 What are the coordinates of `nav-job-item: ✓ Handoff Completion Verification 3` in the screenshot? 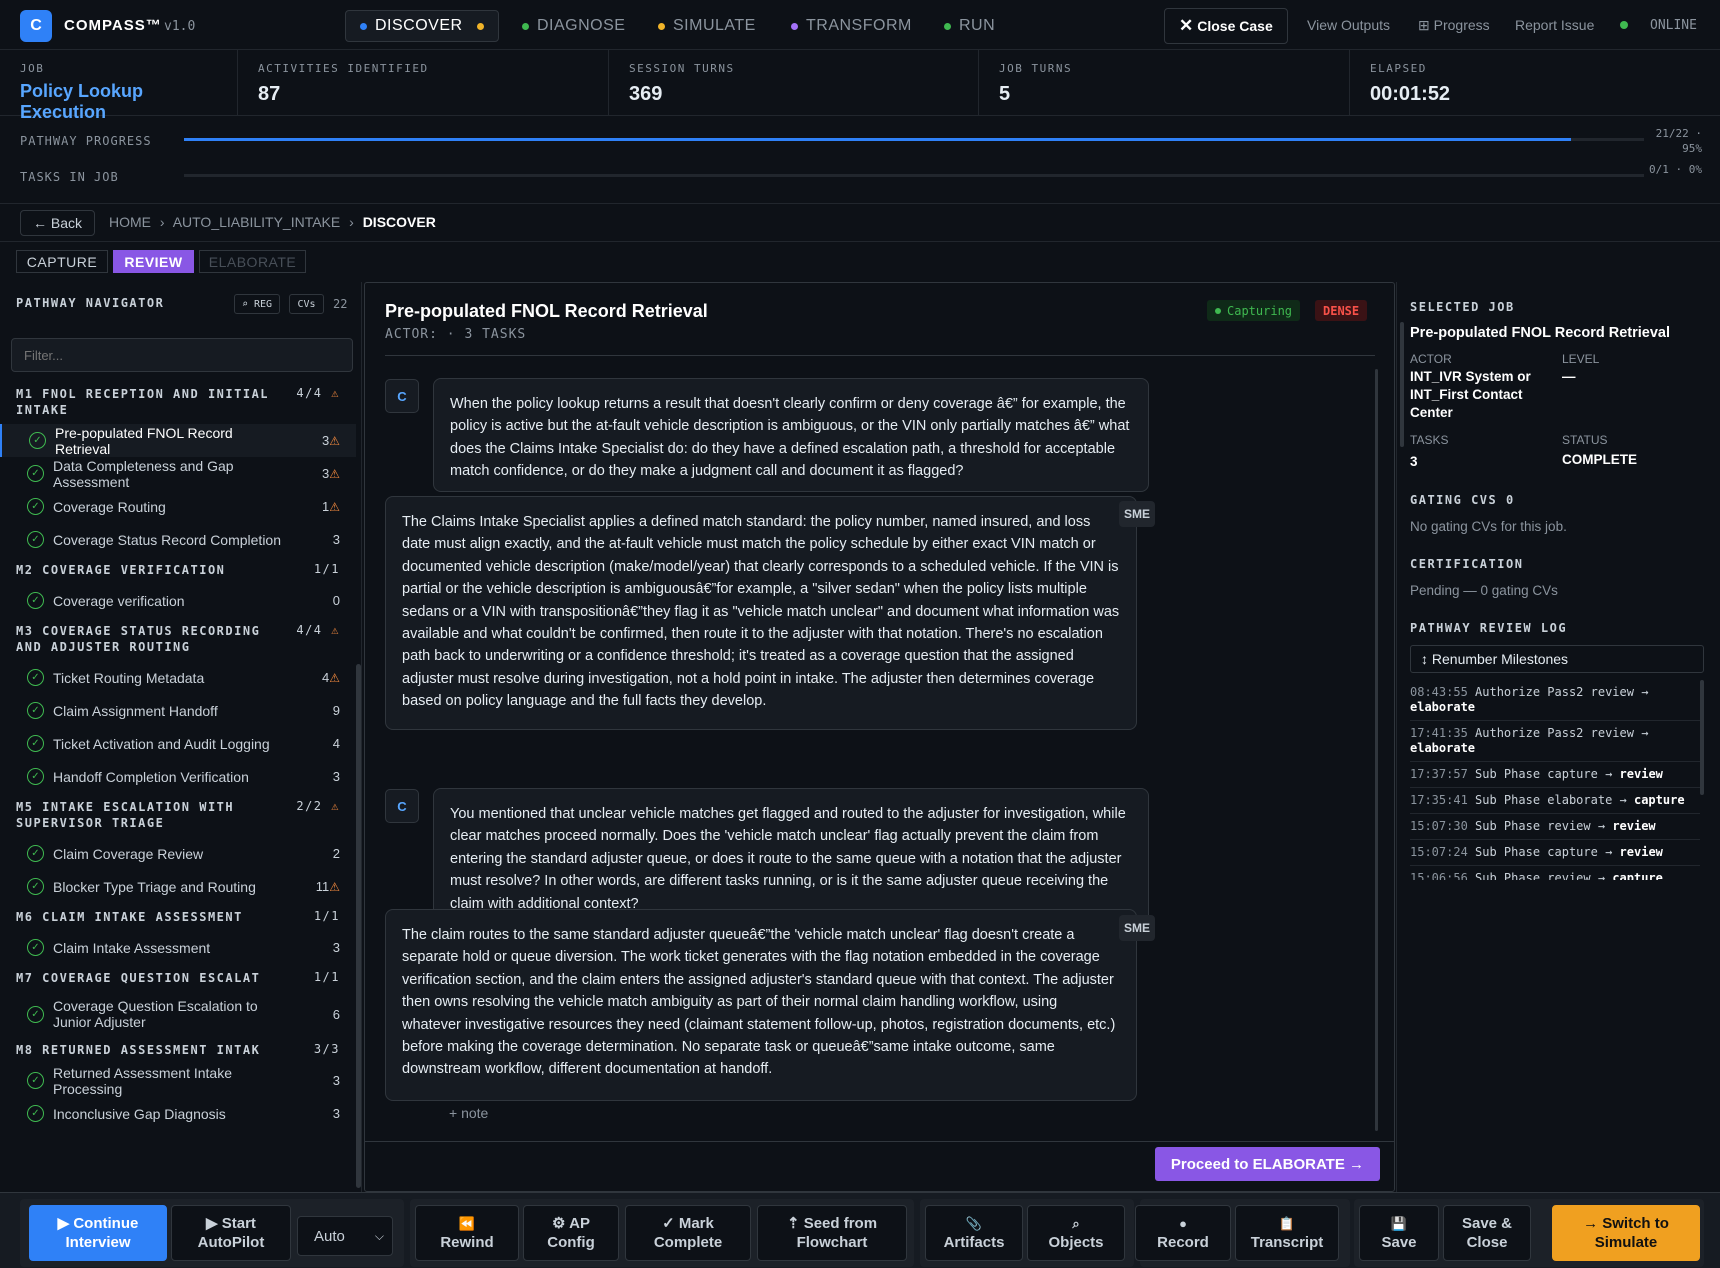 It's located at (178, 776).